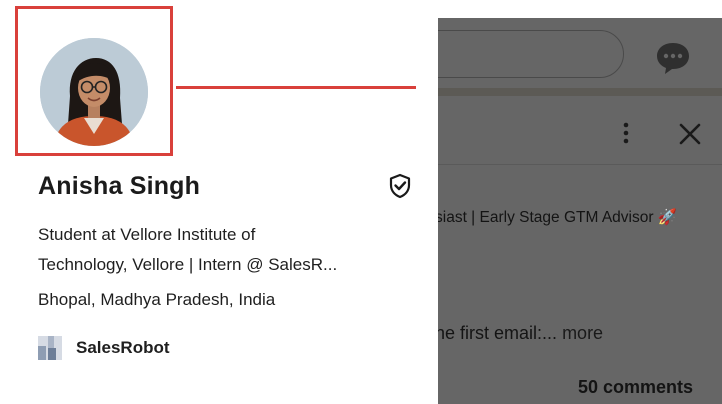  I want to click on avatar, so click(94, 92).